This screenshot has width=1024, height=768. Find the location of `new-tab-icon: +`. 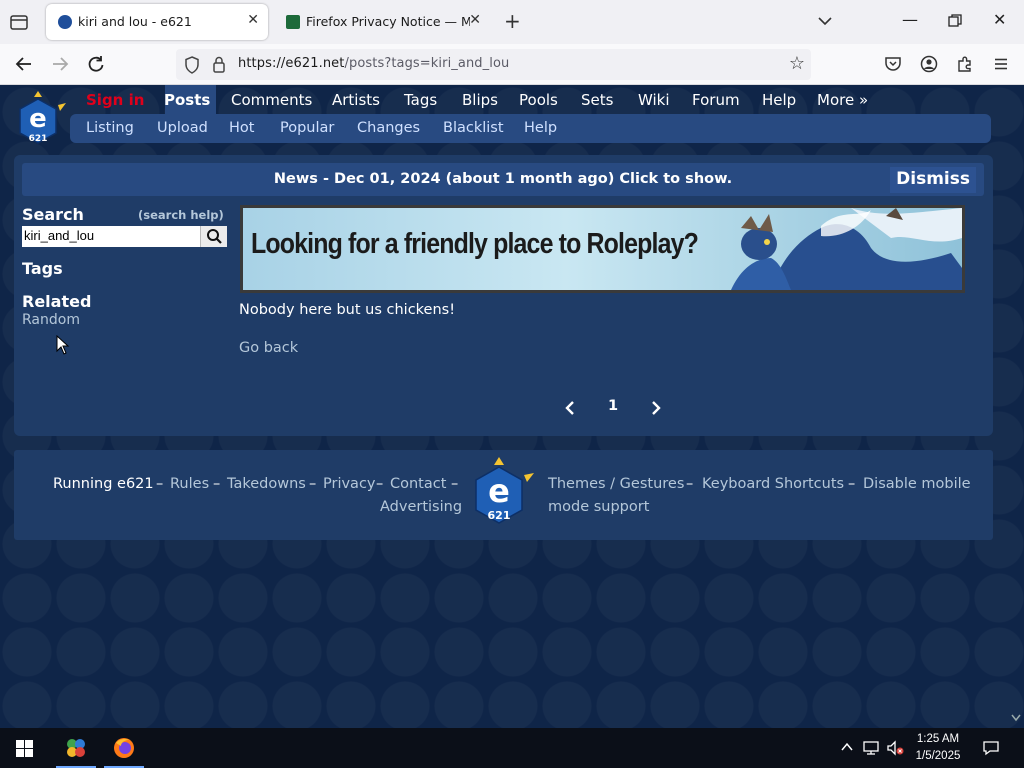

new-tab-icon: + is located at coordinates (512, 21).